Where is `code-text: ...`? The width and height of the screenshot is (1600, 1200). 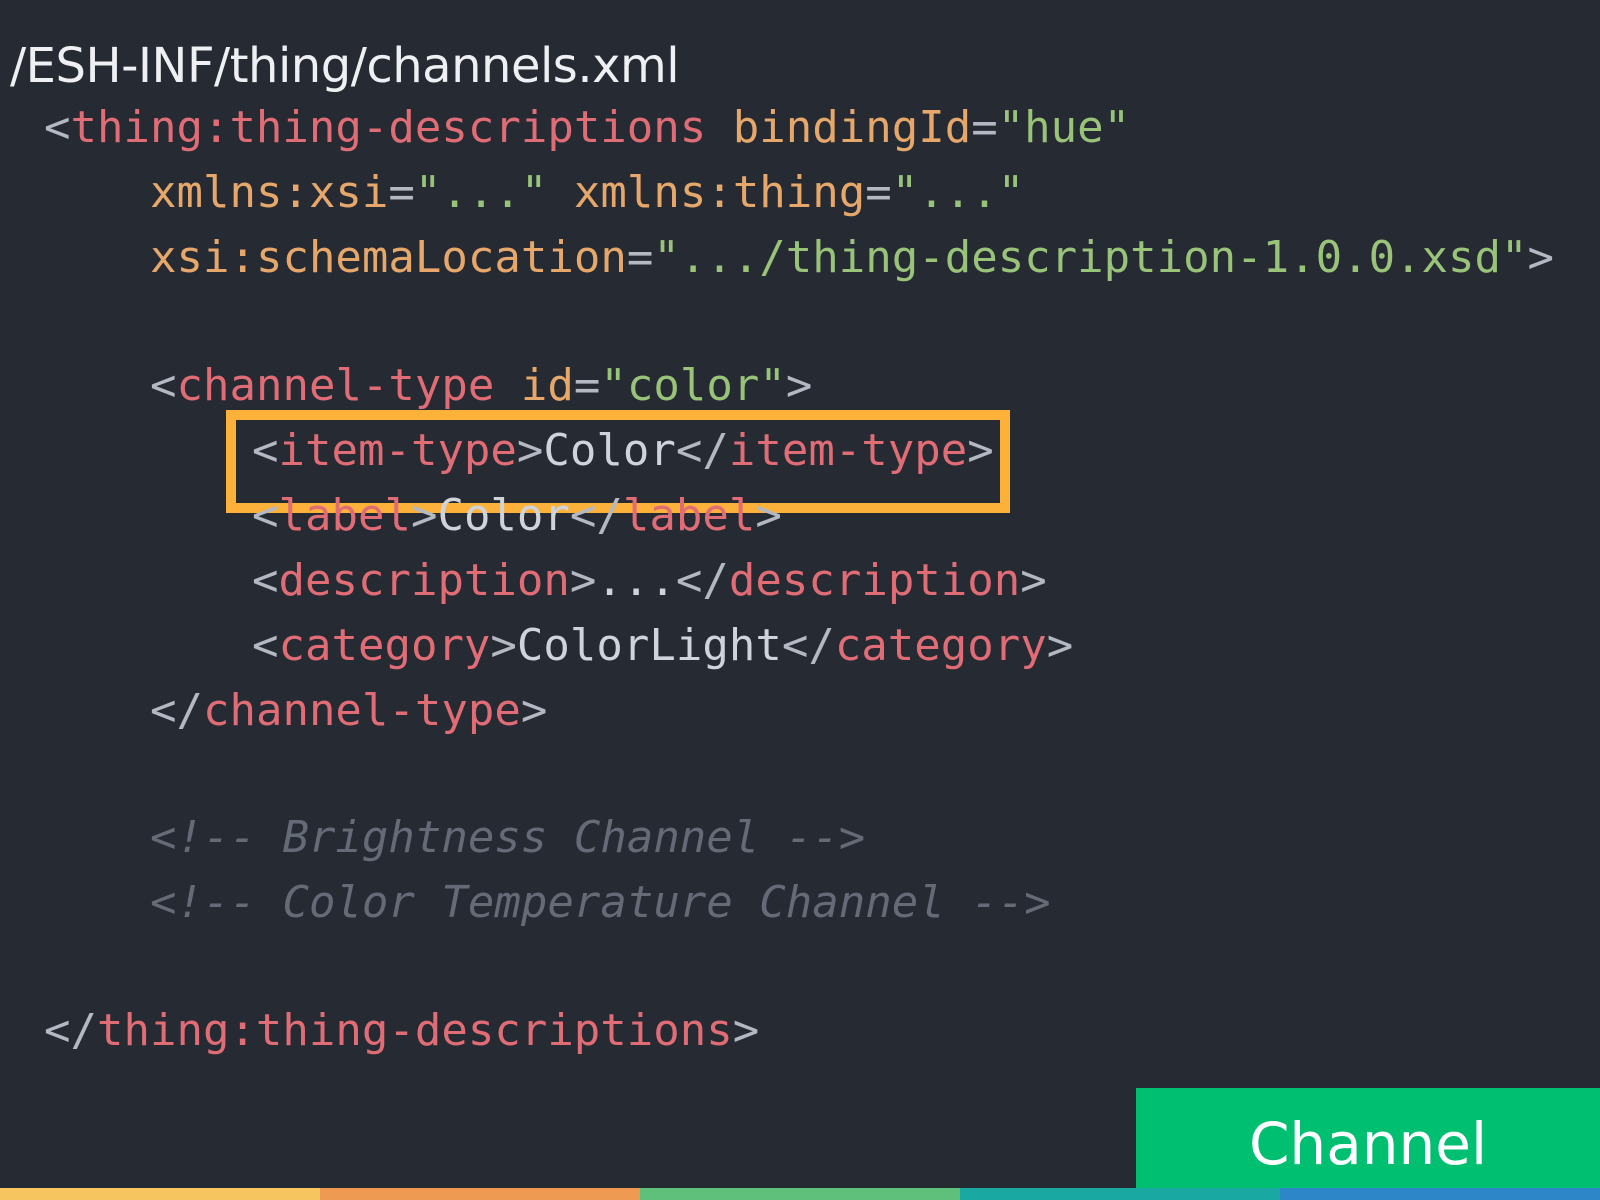 code-text: ... is located at coordinates (636, 580).